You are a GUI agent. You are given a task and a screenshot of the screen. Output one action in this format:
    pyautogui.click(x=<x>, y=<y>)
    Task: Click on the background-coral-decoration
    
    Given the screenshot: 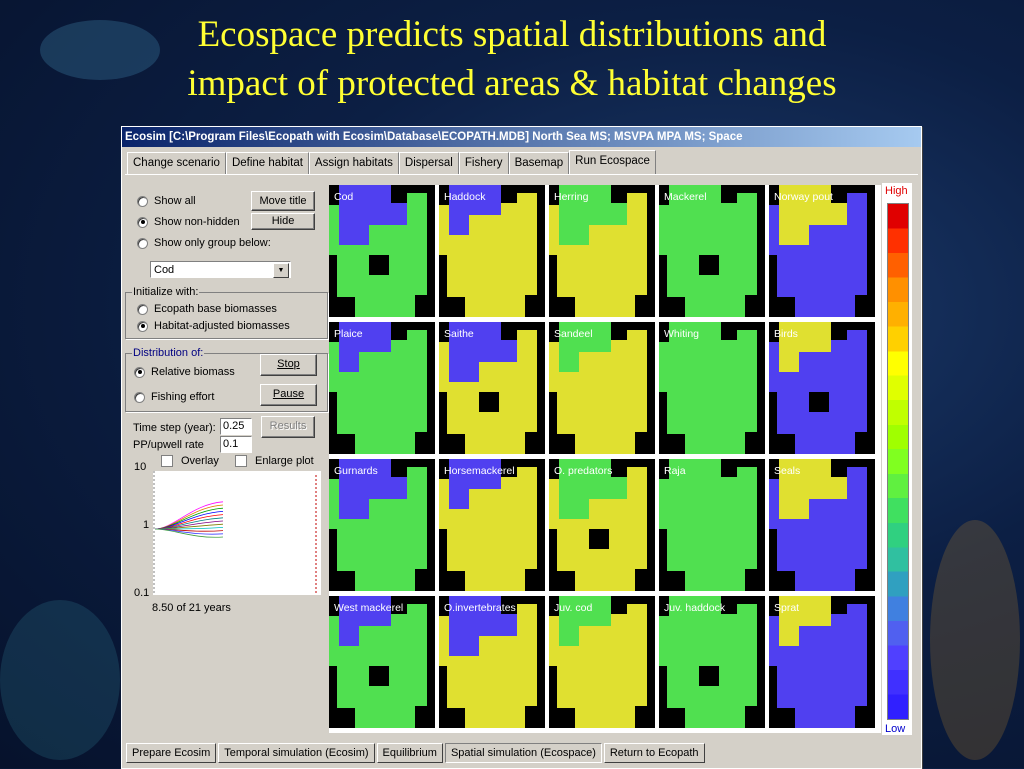 What is the action you would take?
    pyautogui.click(x=975, y=640)
    